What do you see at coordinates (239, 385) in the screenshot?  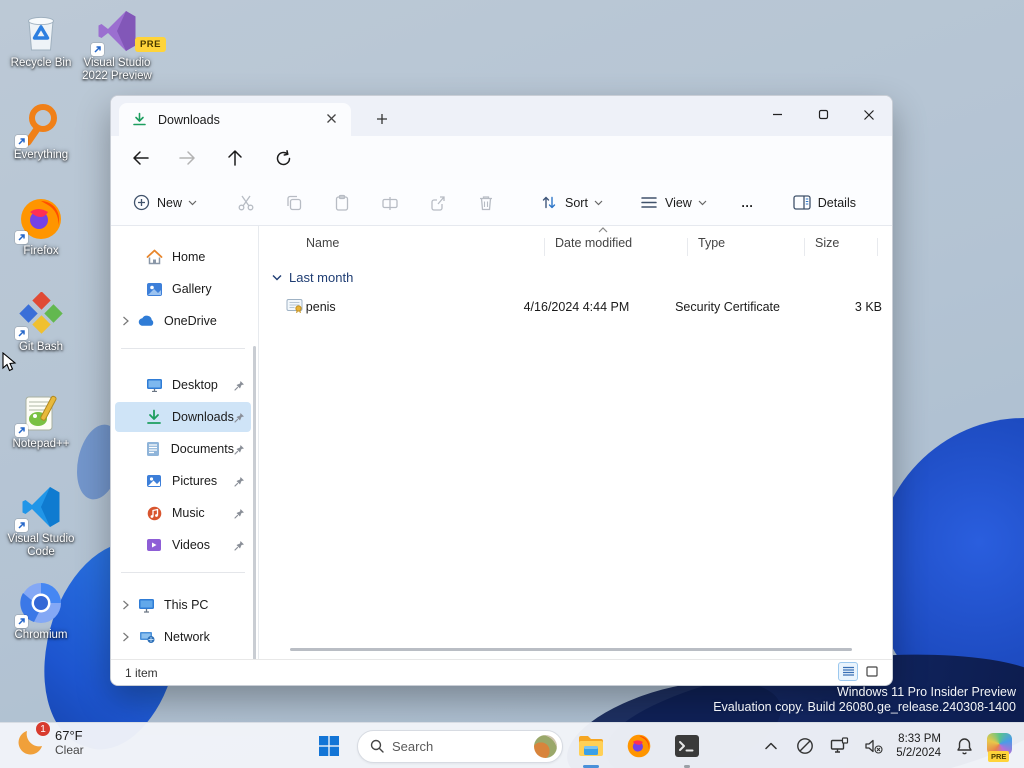 I see `pin-icon` at bounding box center [239, 385].